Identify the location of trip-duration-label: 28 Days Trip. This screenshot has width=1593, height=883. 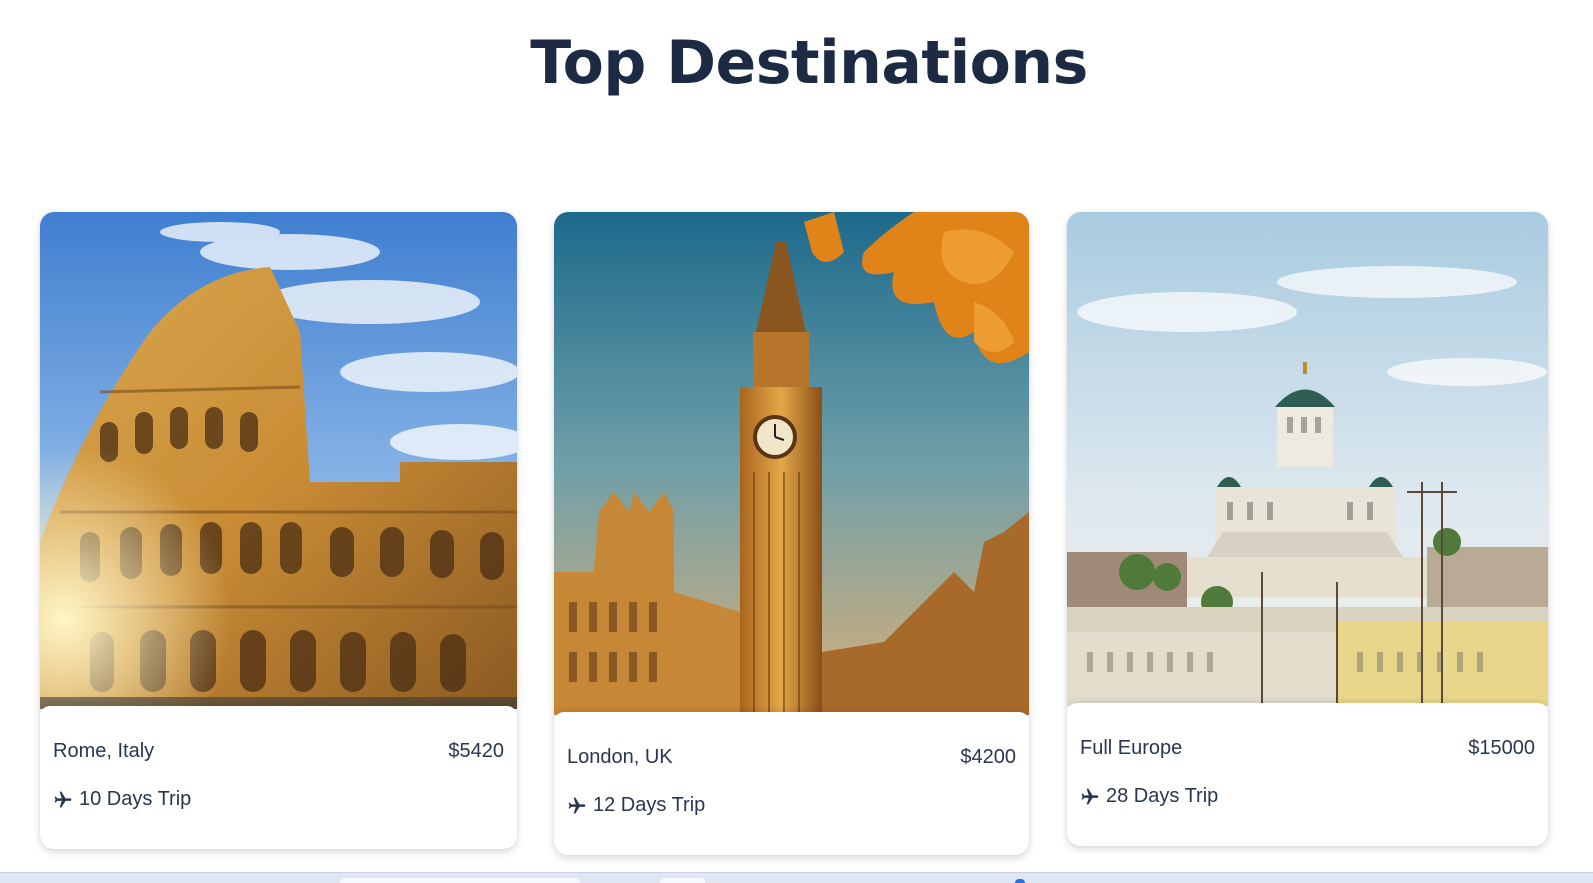
(1162, 796).